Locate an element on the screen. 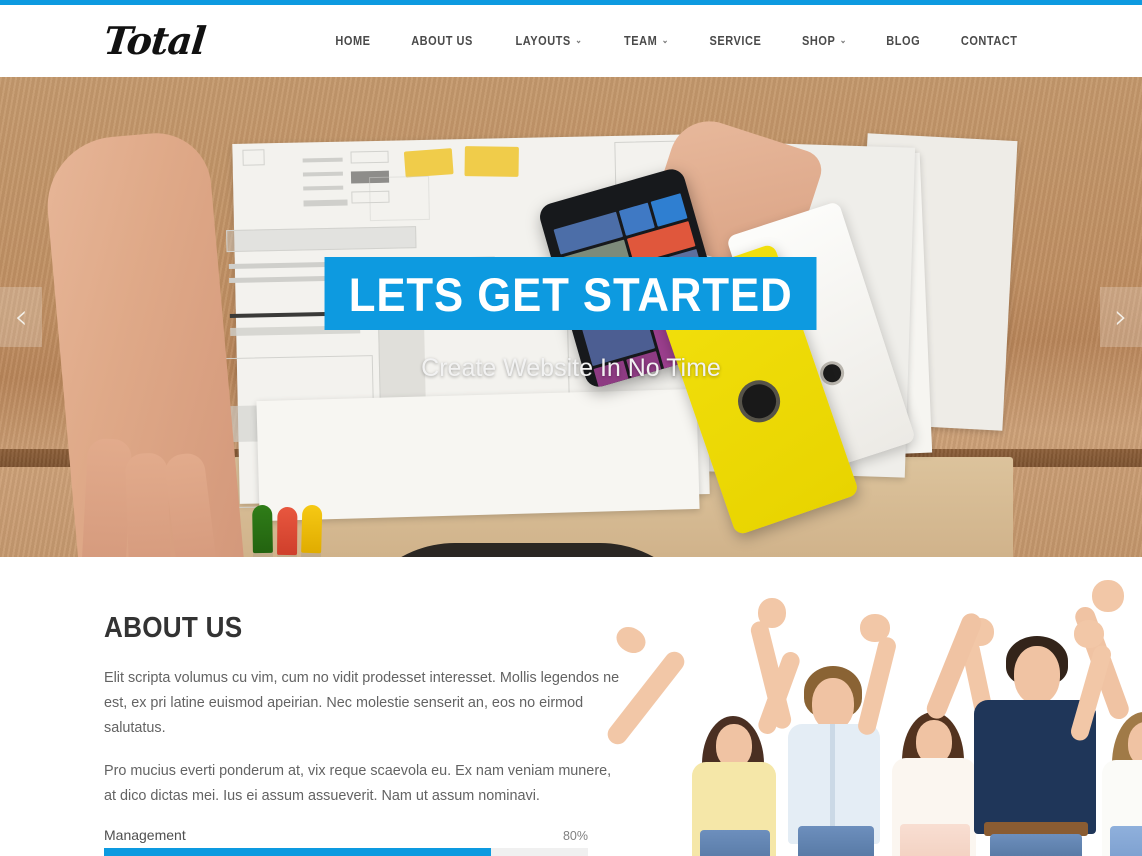  nav-item-label: BLOG is located at coordinates (903, 41).